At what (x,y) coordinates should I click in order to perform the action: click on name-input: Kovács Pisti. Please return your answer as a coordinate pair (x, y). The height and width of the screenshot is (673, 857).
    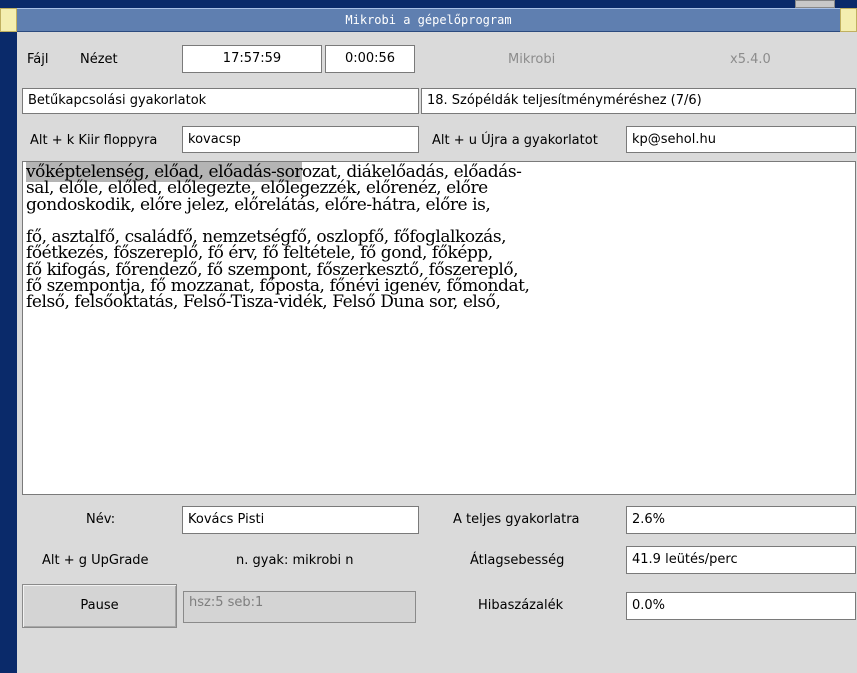
    Looking at the image, I should click on (300, 520).